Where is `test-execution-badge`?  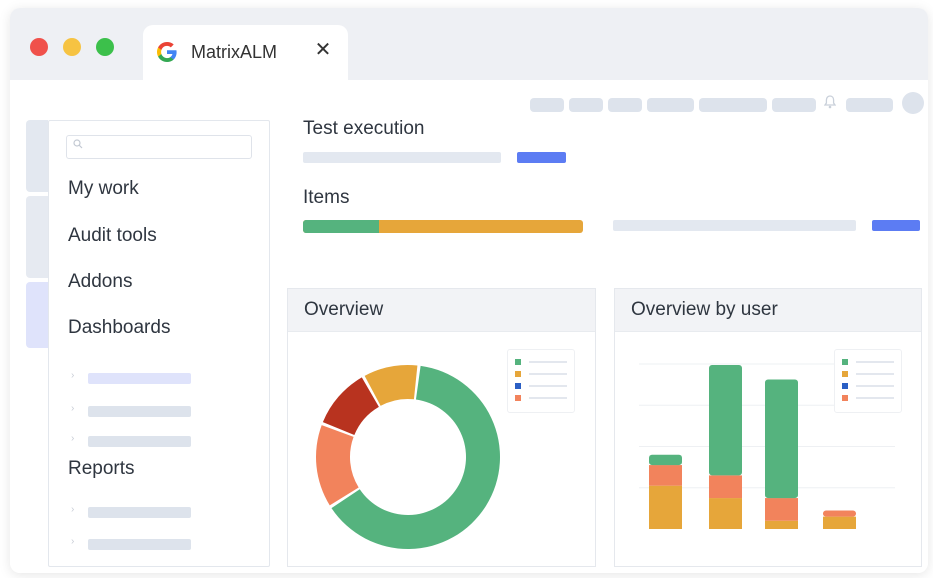 test-execution-badge is located at coordinates (541, 157).